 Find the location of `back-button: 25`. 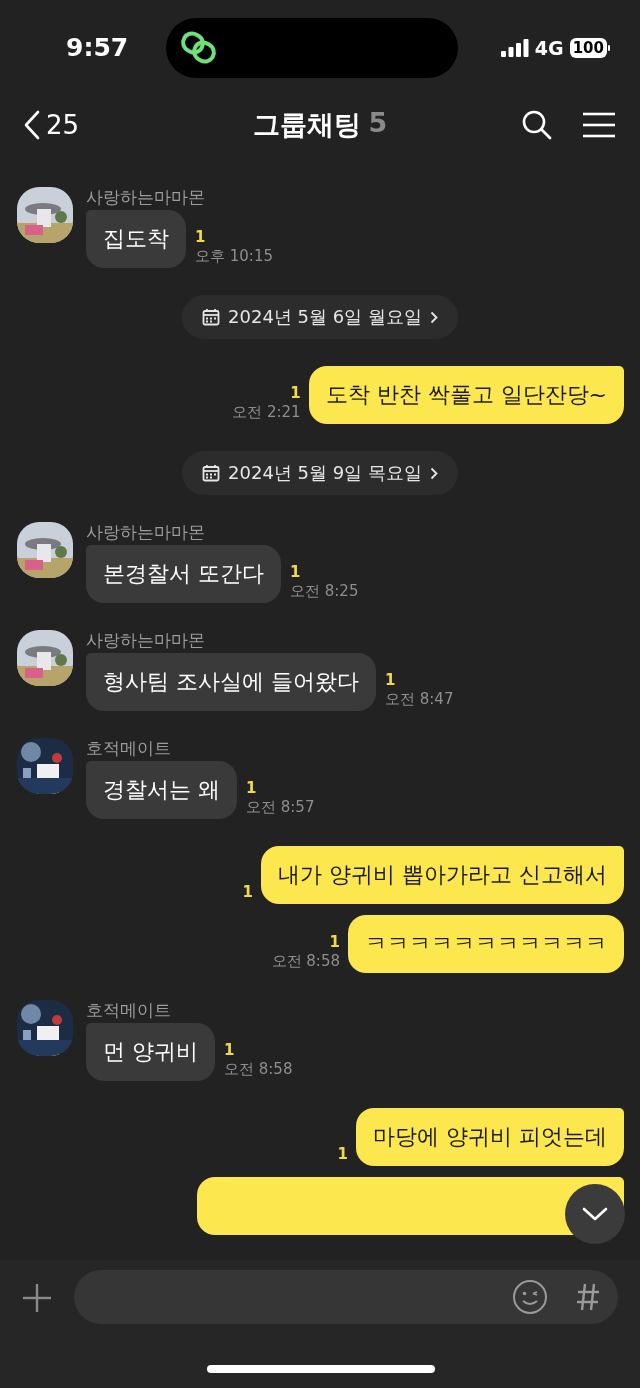

back-button: 25 is located at coordinates (52, 125).